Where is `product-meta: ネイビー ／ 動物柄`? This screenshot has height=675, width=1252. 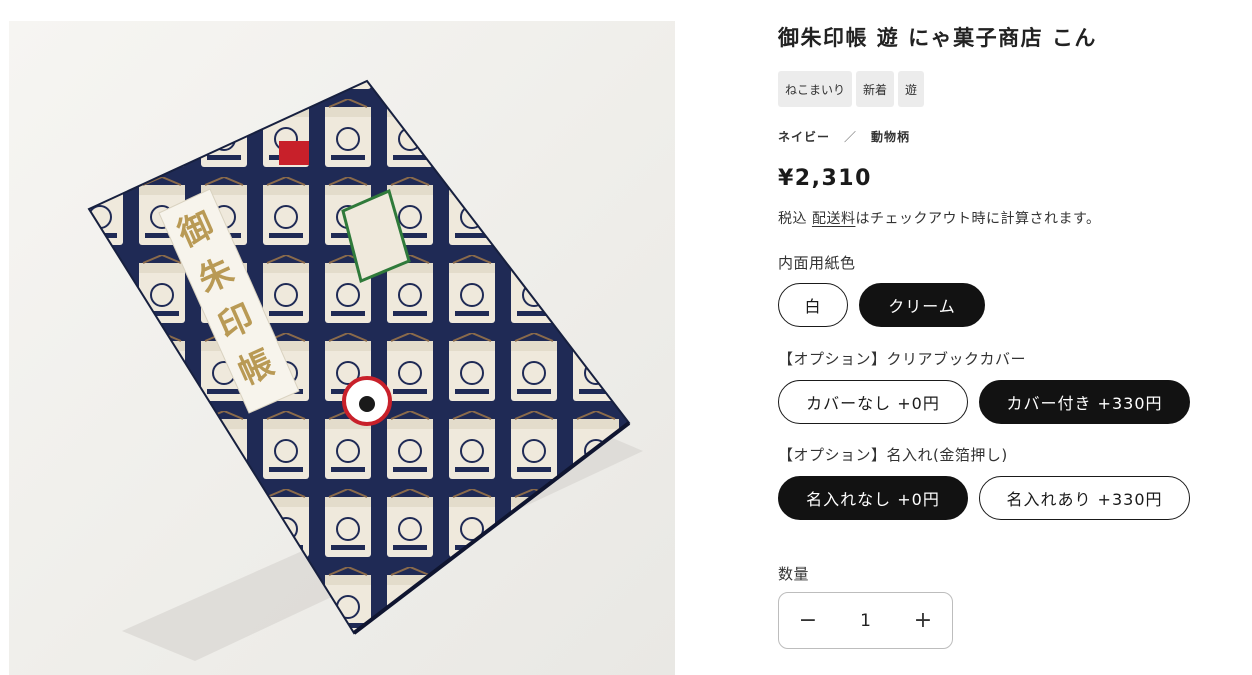 product-meta: ネイビー ／ 動物柄 is located at coordinates (844, 136).